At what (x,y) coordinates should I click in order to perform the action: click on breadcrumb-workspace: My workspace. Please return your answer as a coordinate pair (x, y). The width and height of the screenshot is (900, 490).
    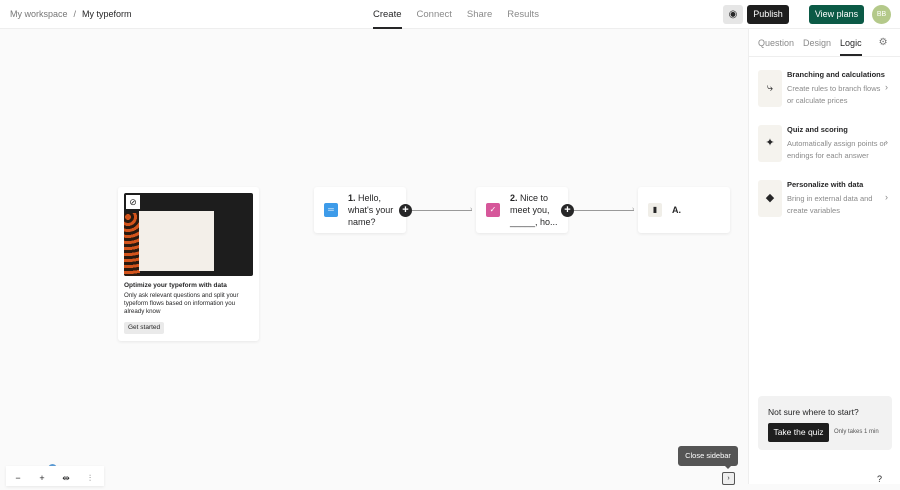
    Looking at the image, I should click on (39, 14).